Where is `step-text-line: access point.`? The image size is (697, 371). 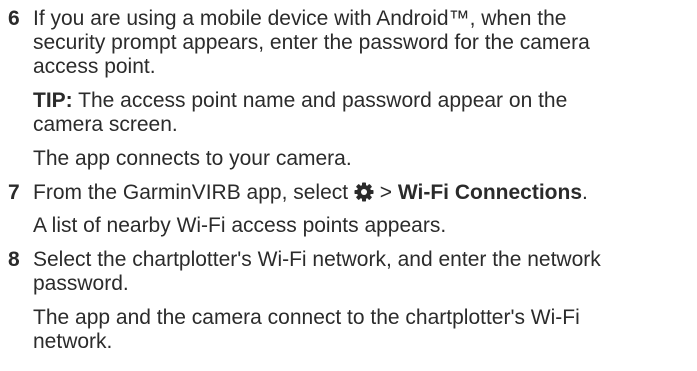
step-text-line: access point. is located at coordinates (94, 66).